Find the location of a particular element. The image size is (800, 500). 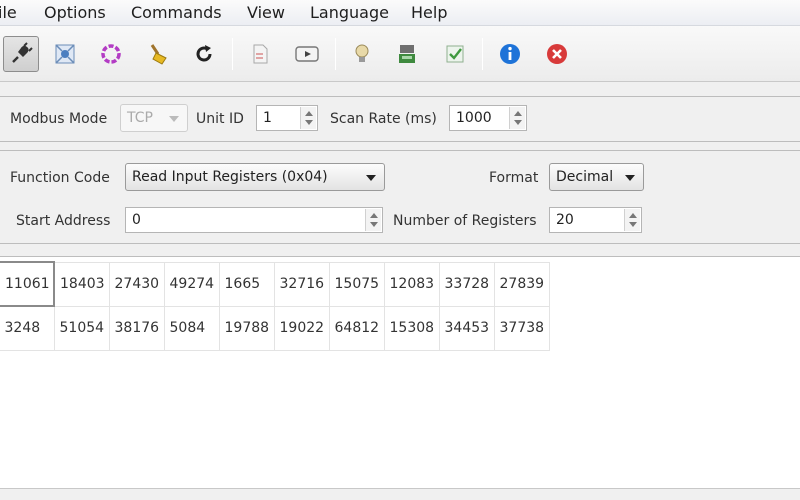

register-cell: 18403 is located at coordinates (81, 284).